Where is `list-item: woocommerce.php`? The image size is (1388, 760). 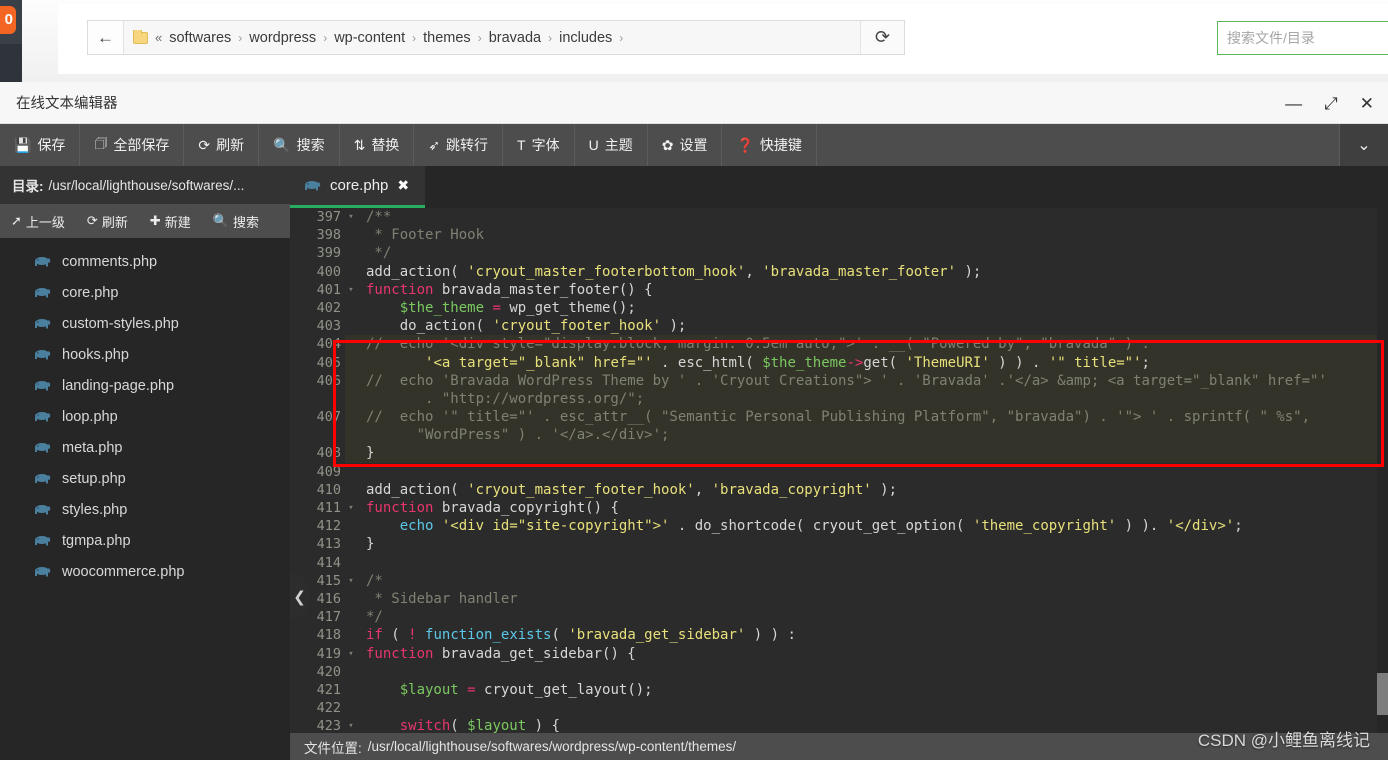
list-item: woocommerce.php is located at coordinates (145, 571).